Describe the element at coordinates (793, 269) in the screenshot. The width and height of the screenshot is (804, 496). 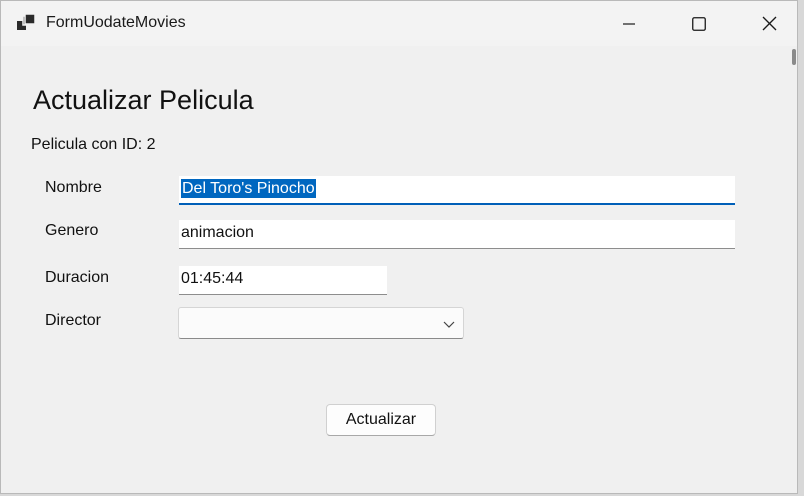
I see `vertical-scrollbar` at that location.